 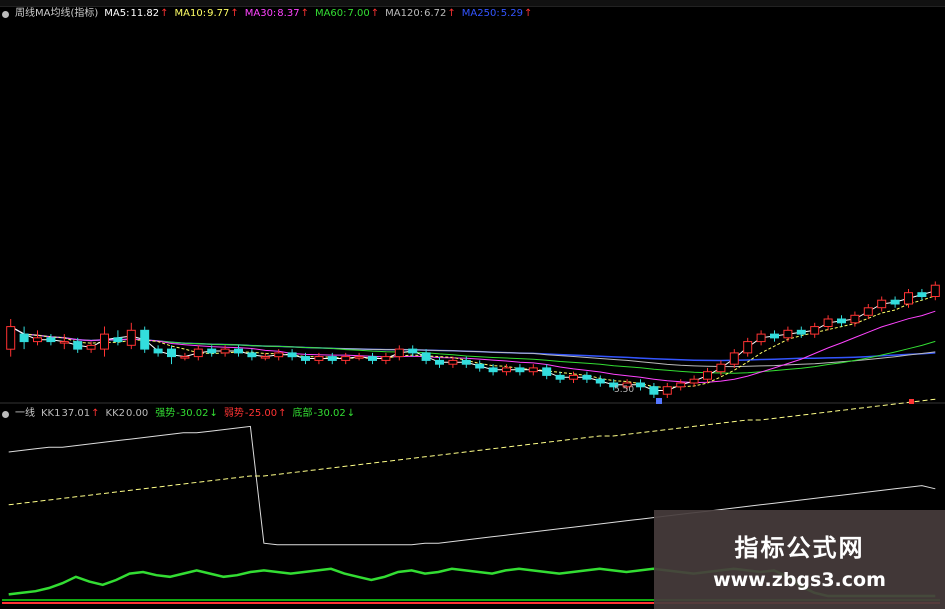 What do you see at coordinates (799, 548) in the screenshot?
I see `watermark-title: 指标公式网` at bounding box center [799, 548].